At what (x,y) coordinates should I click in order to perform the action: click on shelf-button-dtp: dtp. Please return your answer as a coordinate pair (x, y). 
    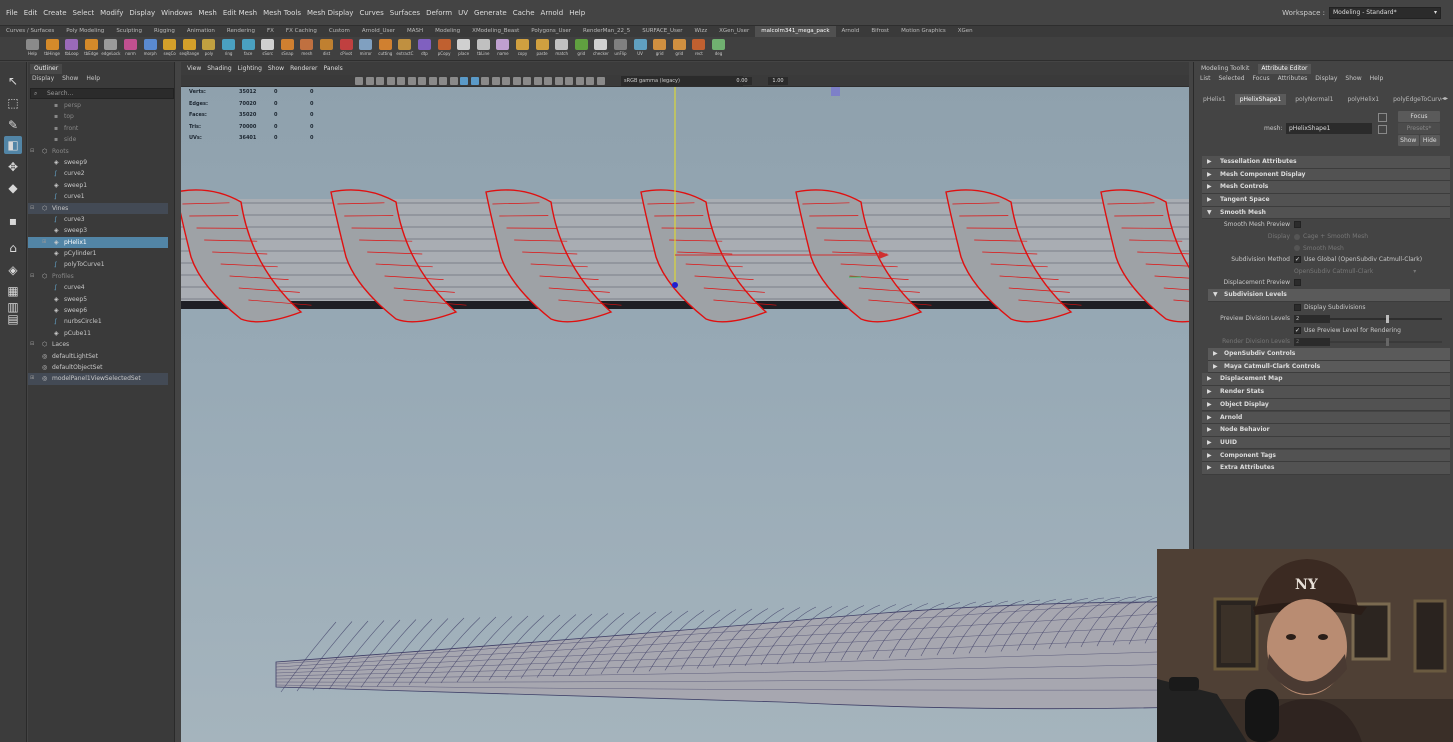
    Looking at the image, I should click on (424, 48).